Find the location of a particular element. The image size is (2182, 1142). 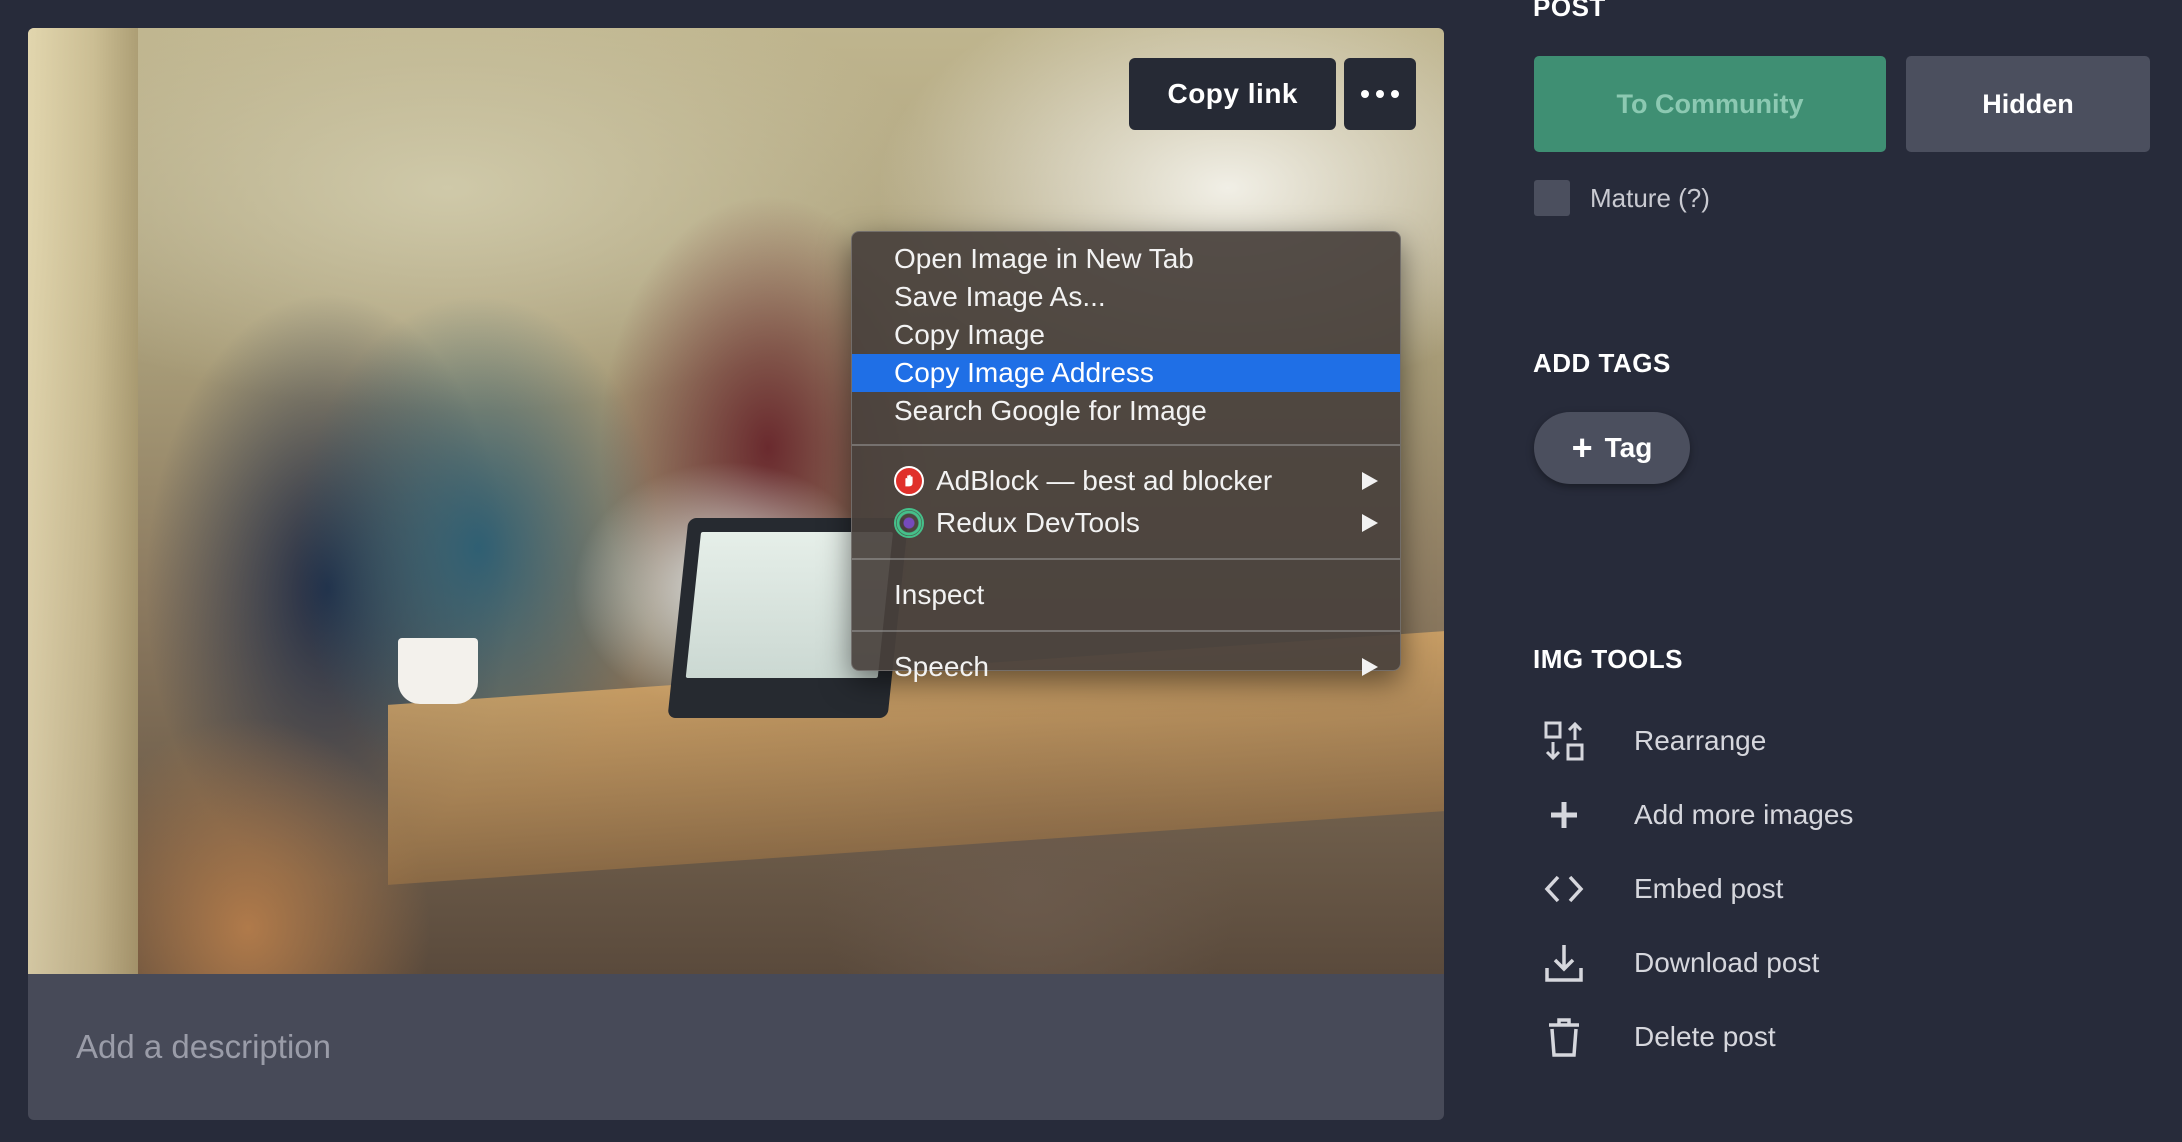

mature-toggle-row: Mature (?) is located at coordinates (1622, 198).